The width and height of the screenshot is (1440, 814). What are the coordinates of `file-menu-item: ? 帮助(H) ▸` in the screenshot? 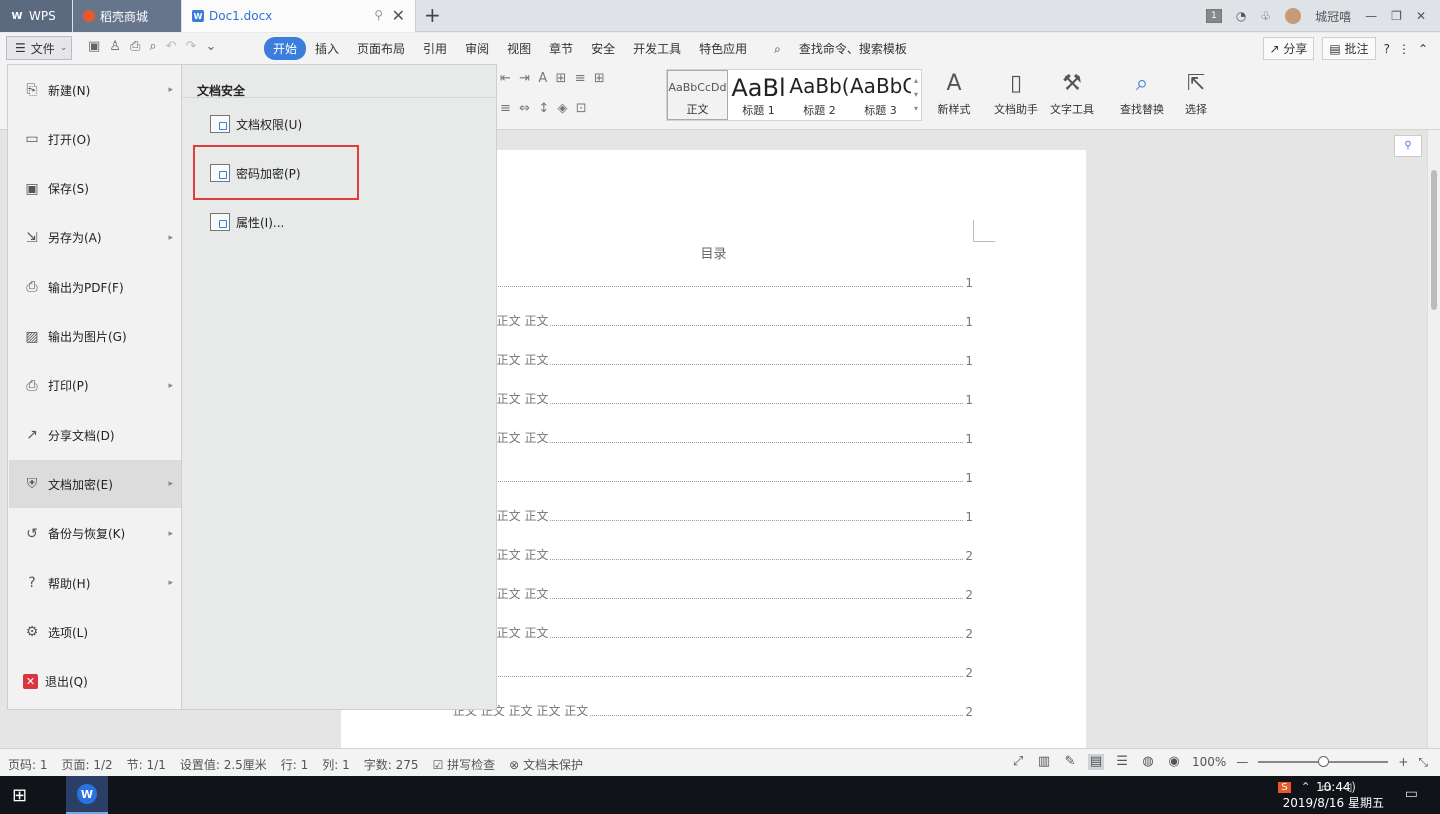 It's located at (95, 583).